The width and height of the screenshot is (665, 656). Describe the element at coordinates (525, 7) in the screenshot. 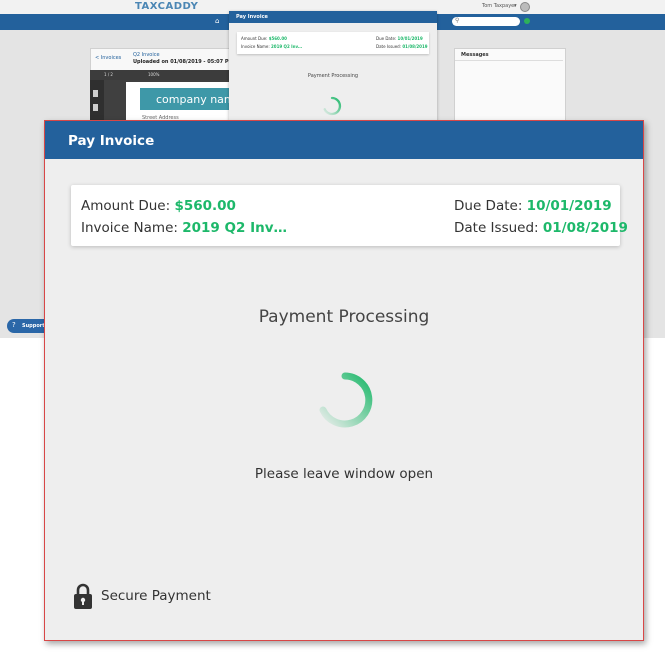

I see `language-flag-icon` at that location.